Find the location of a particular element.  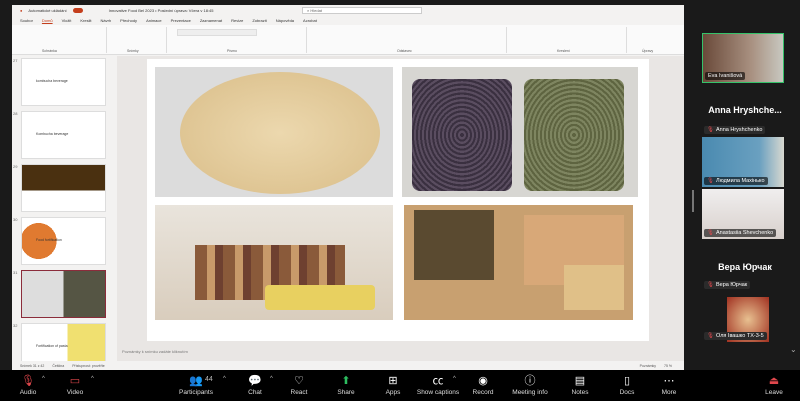

slide-number: 28 is located at coordinates (15, 113).